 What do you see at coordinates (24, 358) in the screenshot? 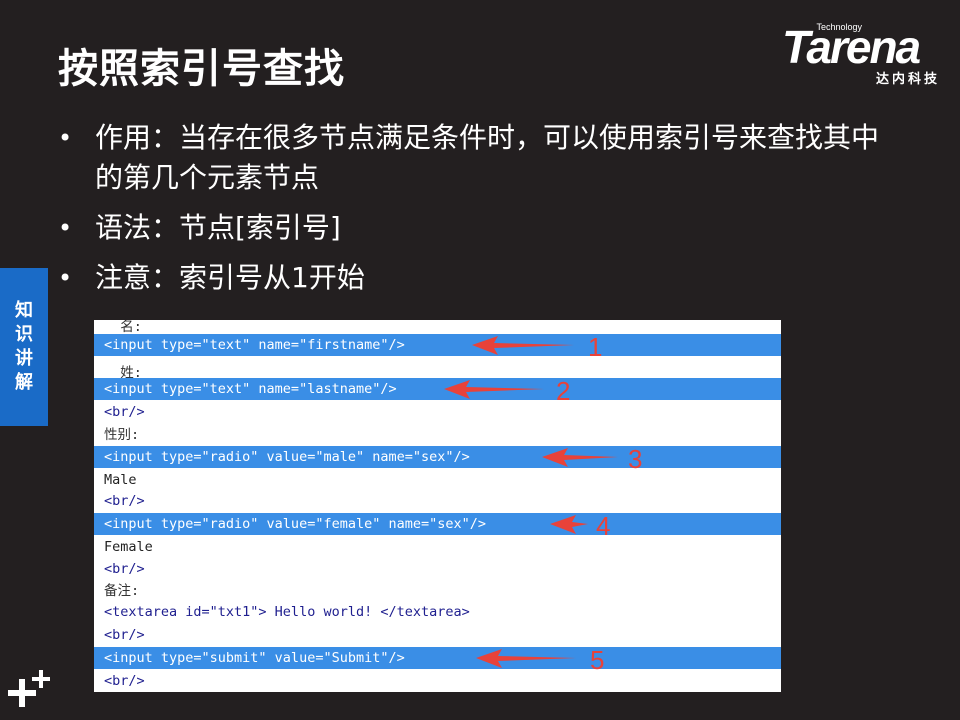
I see `side-tab-char: 讲` at bounding box center [24, 358].